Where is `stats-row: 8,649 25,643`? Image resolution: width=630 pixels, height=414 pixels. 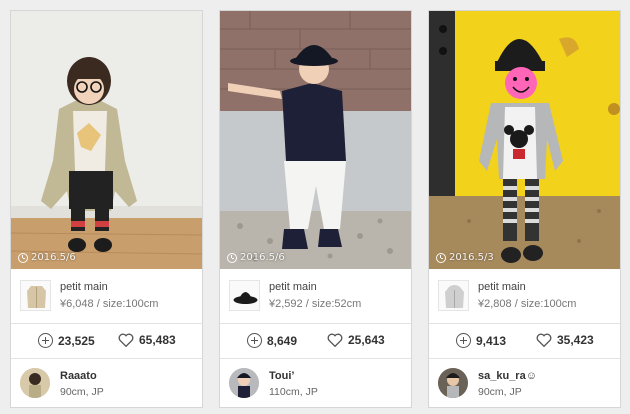 stats-row: 8,649 25,643 is located at coordinates (315, 341).